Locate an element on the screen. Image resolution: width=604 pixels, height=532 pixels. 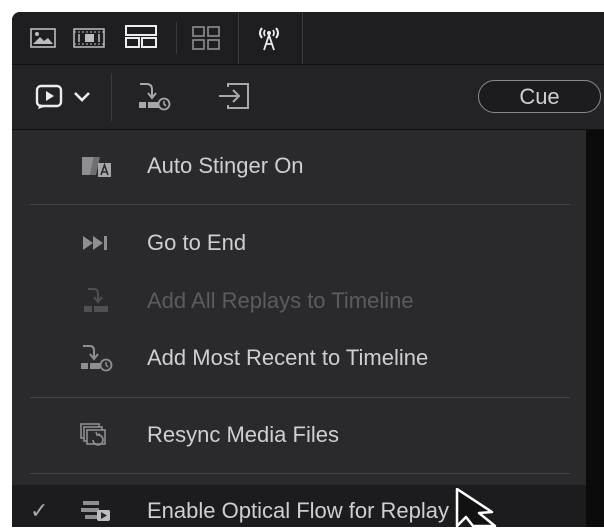
stinger-icon is located at coordinates (96, 166).